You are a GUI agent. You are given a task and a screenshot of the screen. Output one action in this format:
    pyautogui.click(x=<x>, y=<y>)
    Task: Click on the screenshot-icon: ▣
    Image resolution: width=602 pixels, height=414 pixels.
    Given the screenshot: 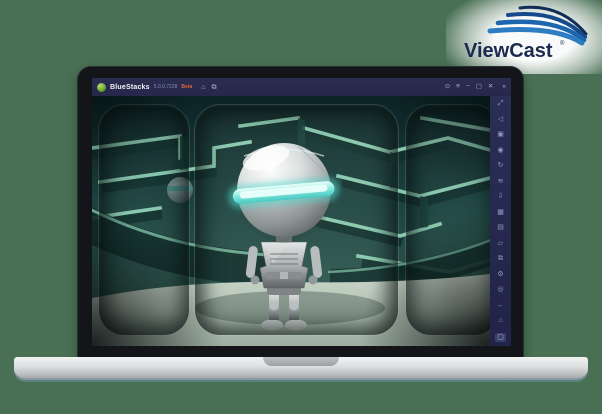 What is the action you would take?
    pyautogui.click(x=500, y=134)
    